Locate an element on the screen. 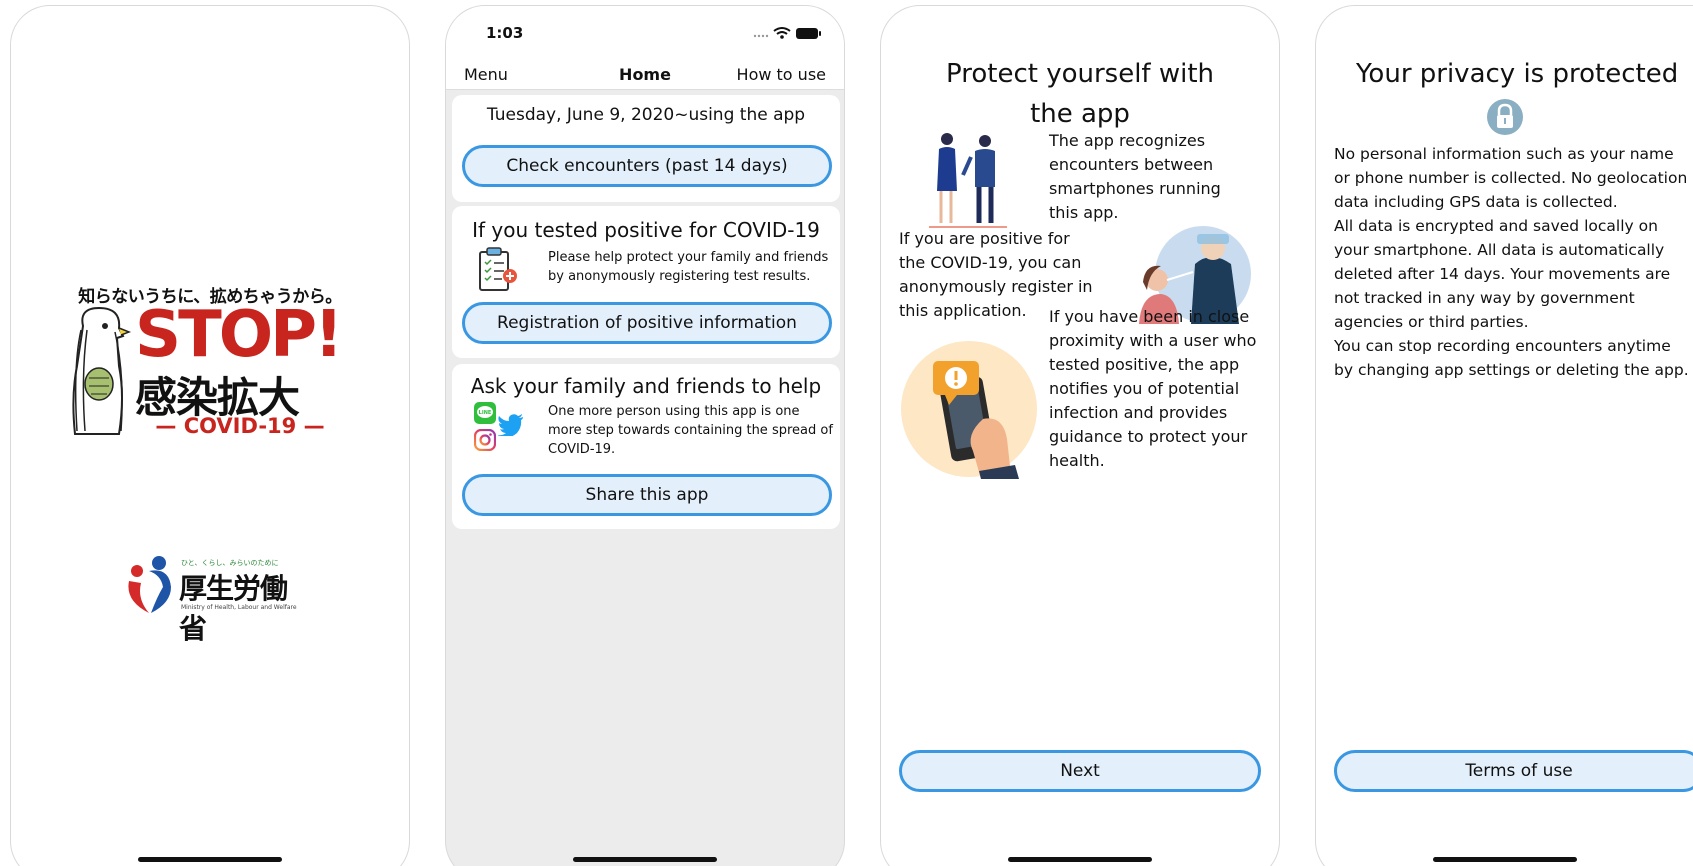  share-title: Ask your family and friends to help is located at coordinates (646, 386).